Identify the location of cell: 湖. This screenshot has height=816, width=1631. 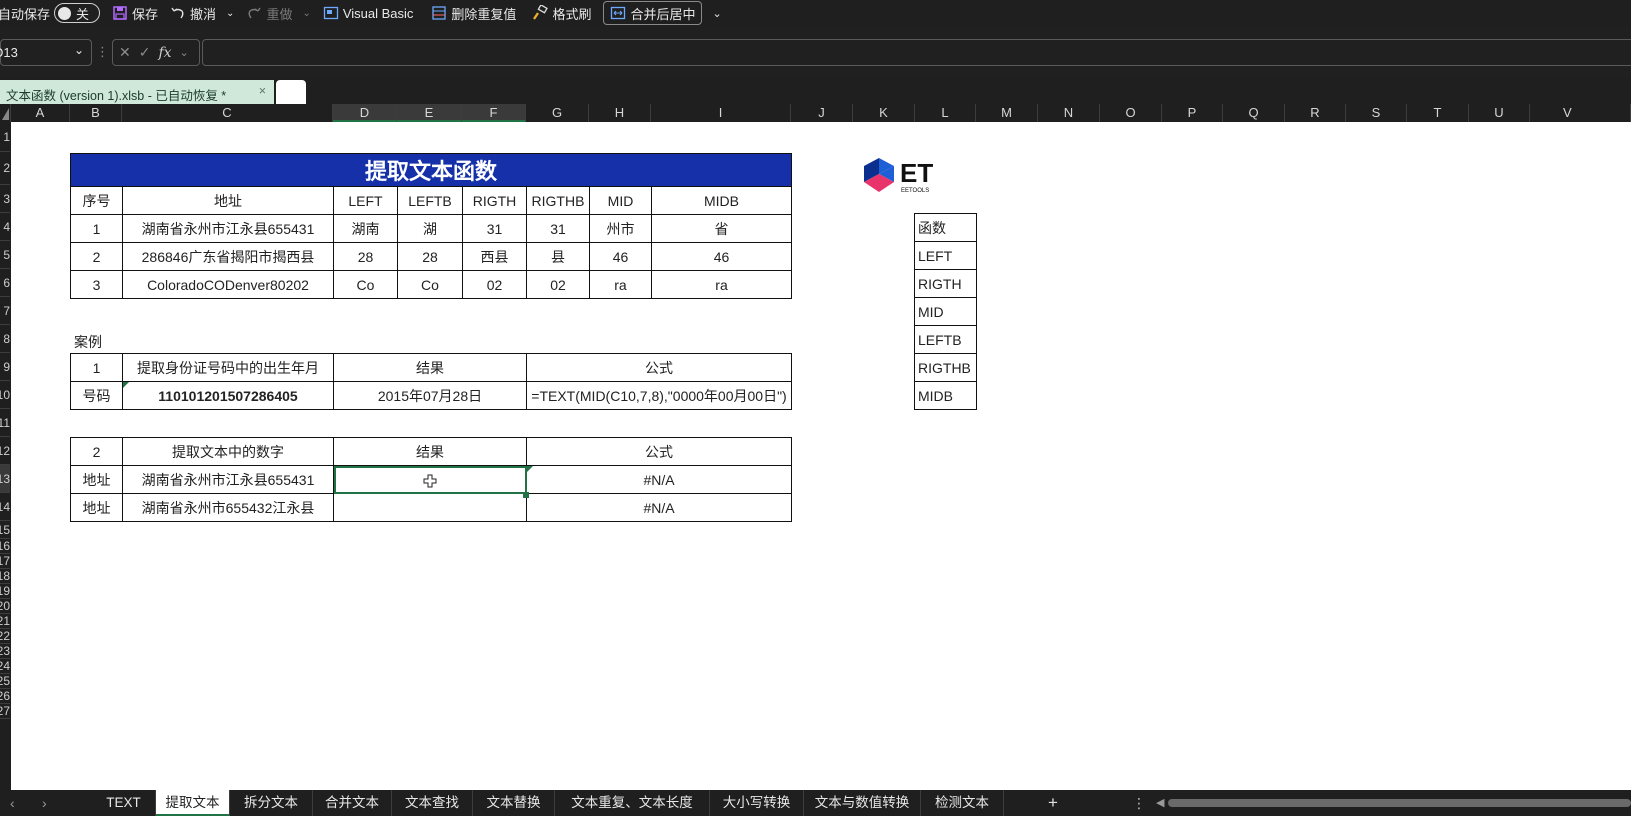
(430, 228).